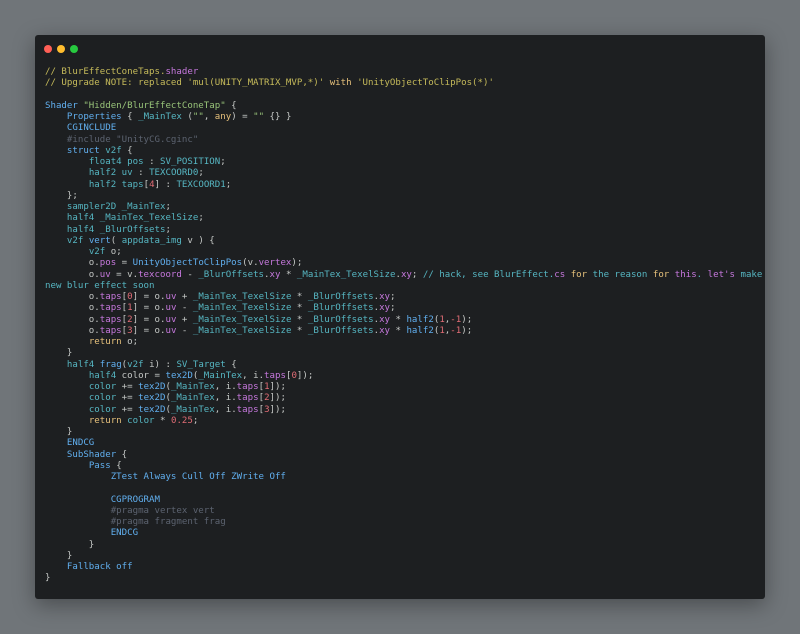 The width and height of the screenshot is (800, 634). What do you see at coordinates (130, 342) in the screenshot?
I see `code-token: o;` at bounding box center [130, 342].